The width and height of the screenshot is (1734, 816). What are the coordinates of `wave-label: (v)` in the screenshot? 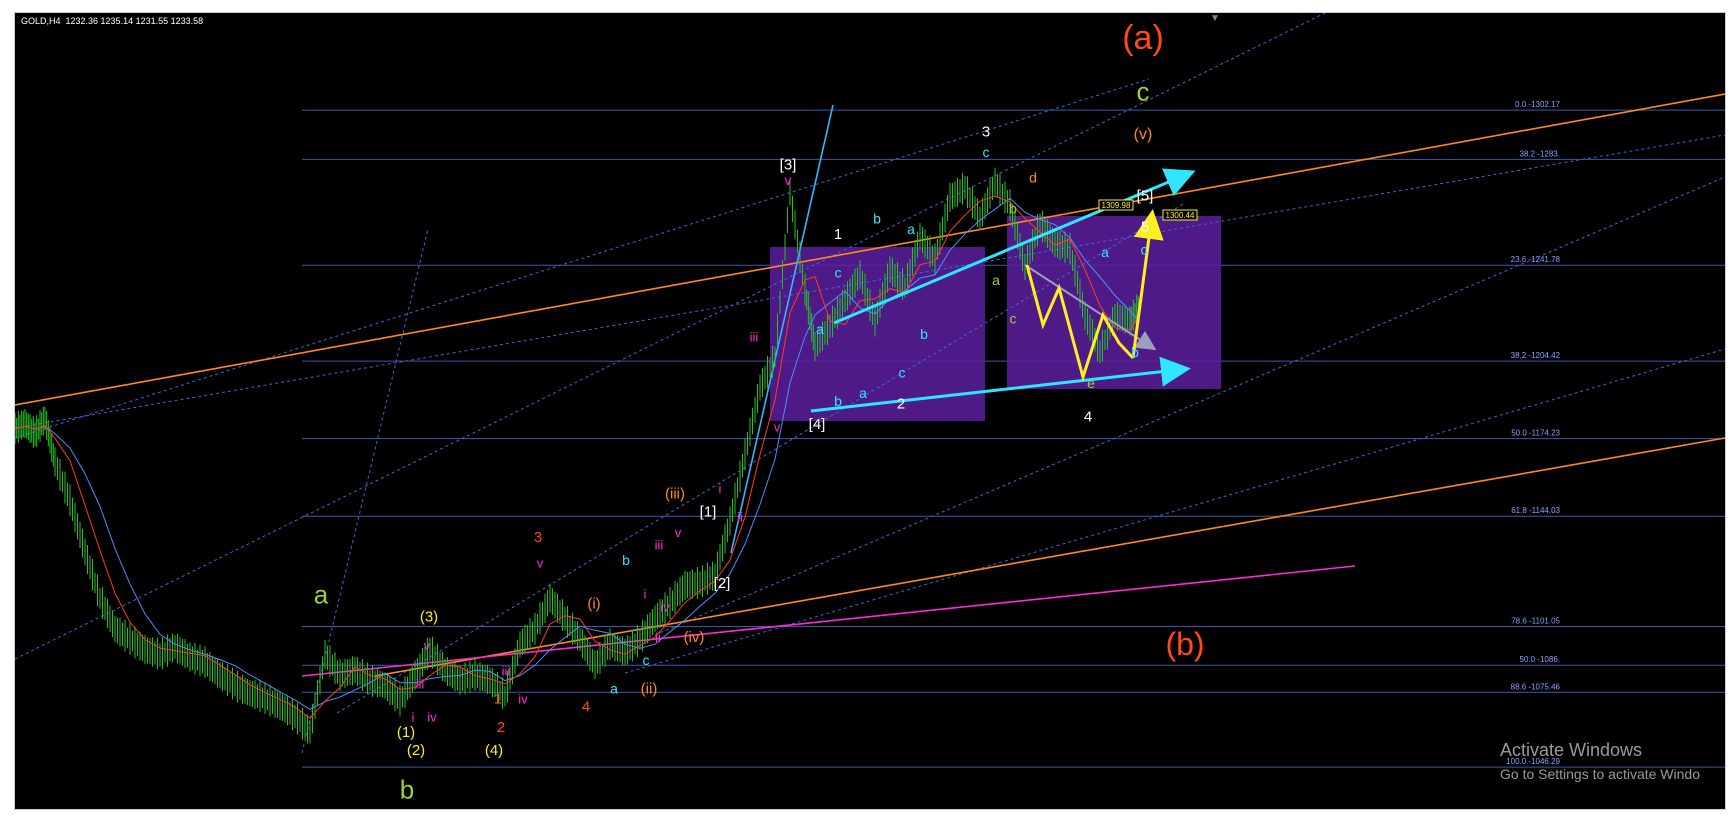 It's located at (1143, 134).